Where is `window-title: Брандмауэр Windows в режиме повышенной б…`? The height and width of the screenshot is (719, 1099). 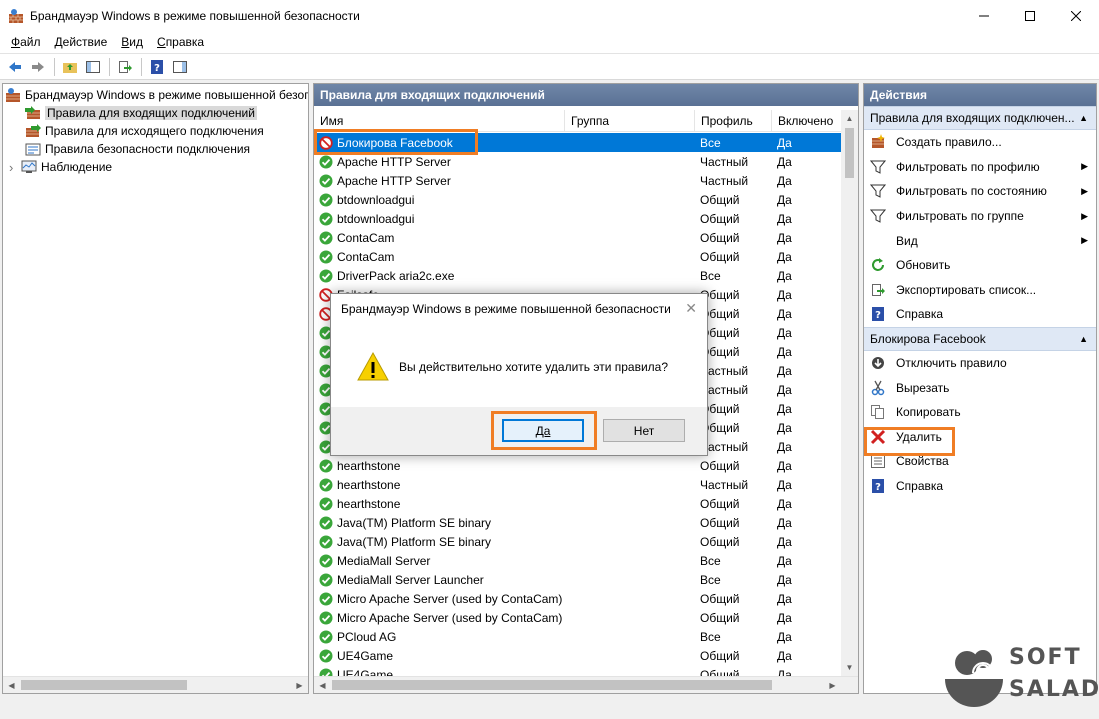 window-title: Брандмауэр Windows в режиме повышенной б… is located at coordinates (195, 15).